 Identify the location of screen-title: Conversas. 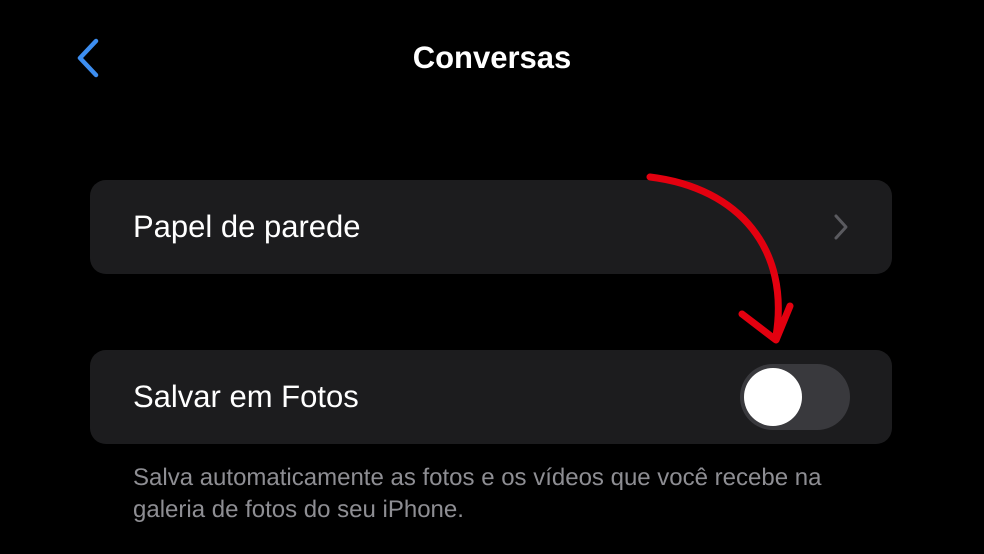
(492, 58).